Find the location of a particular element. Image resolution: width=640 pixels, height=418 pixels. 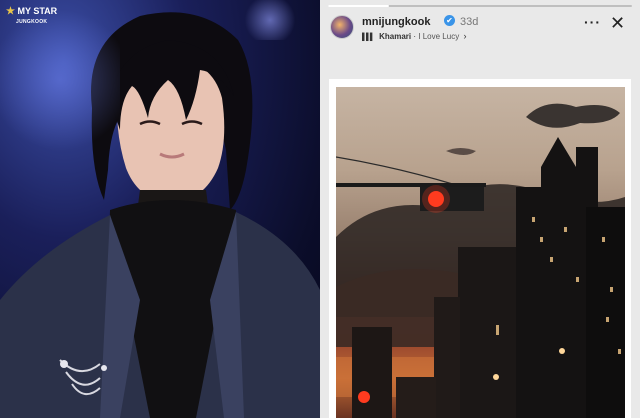

story-timestamp: 33d is located at coordinates (469, 22).